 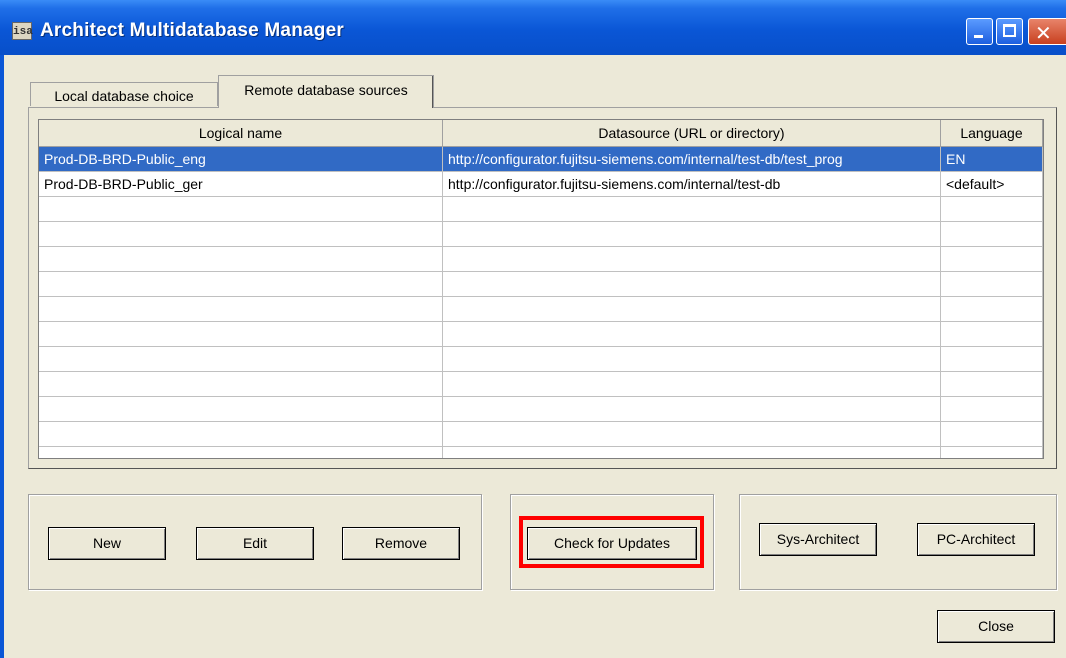 What do you see at coordinates (533, 27) in the screenshot?
I see `title-bar: isa Architect Multidatabase Manager ✕` at bounding box center [533, 27].